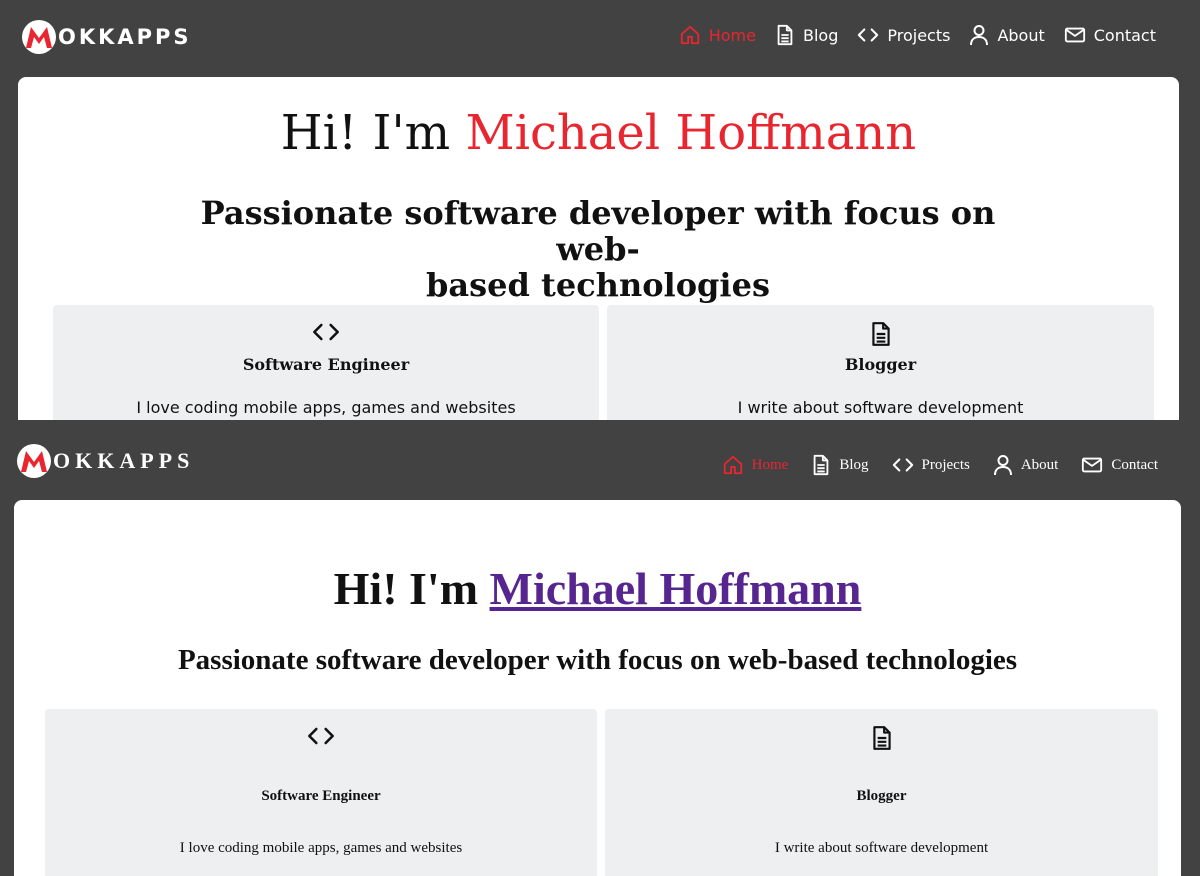  I want to click on hero-name-link: Michael Hoffmann, so click(676, 588).